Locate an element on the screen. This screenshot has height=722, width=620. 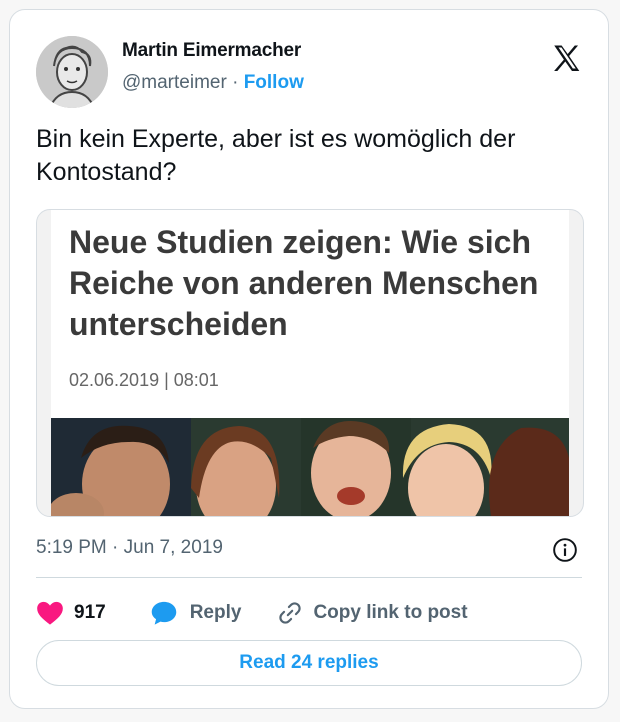
copy-link-button: Copy link to post is located at coordinates (372, 613).